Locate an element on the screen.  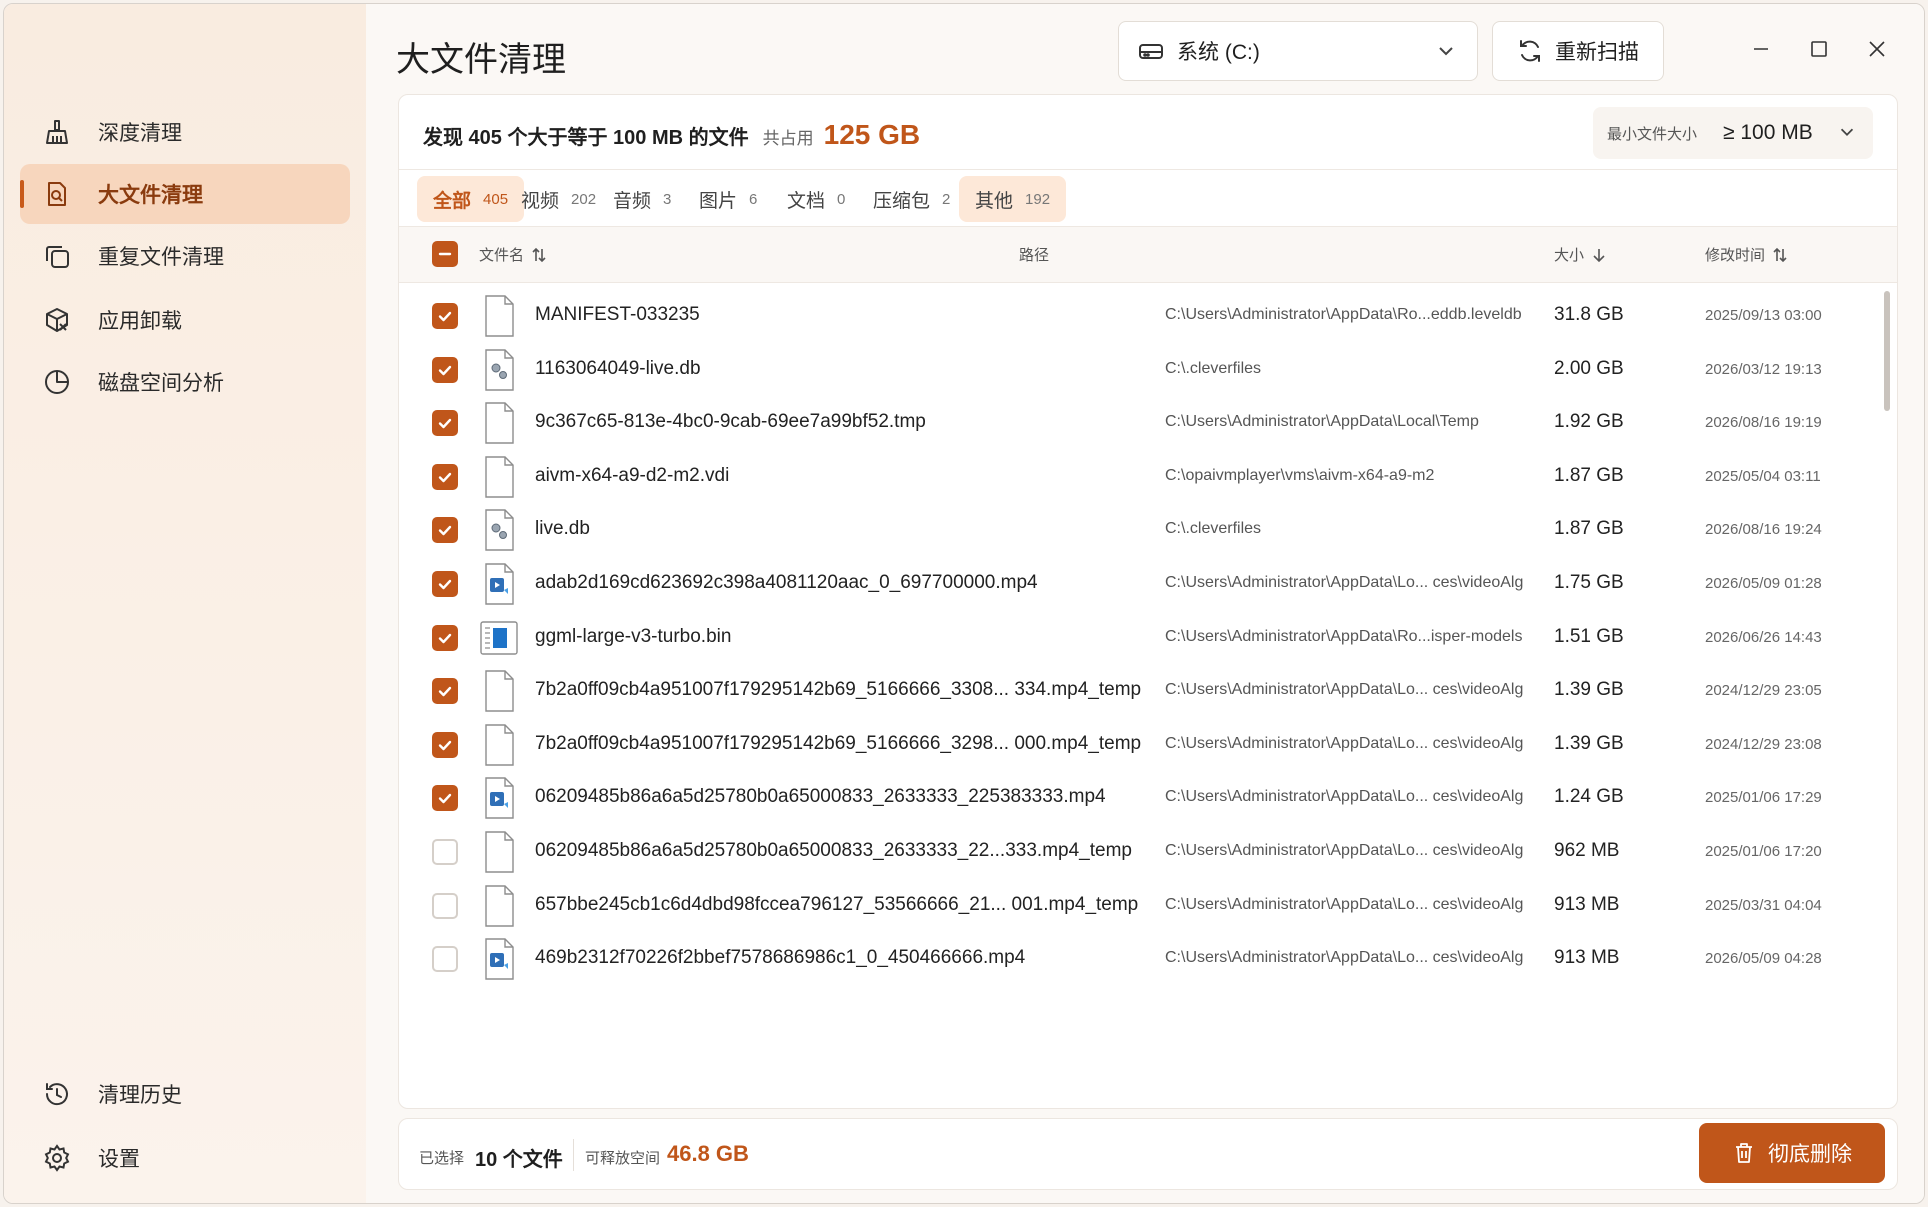
sidebar-item-deep-clean: 深度清理 is located at coordinates (185, 132).